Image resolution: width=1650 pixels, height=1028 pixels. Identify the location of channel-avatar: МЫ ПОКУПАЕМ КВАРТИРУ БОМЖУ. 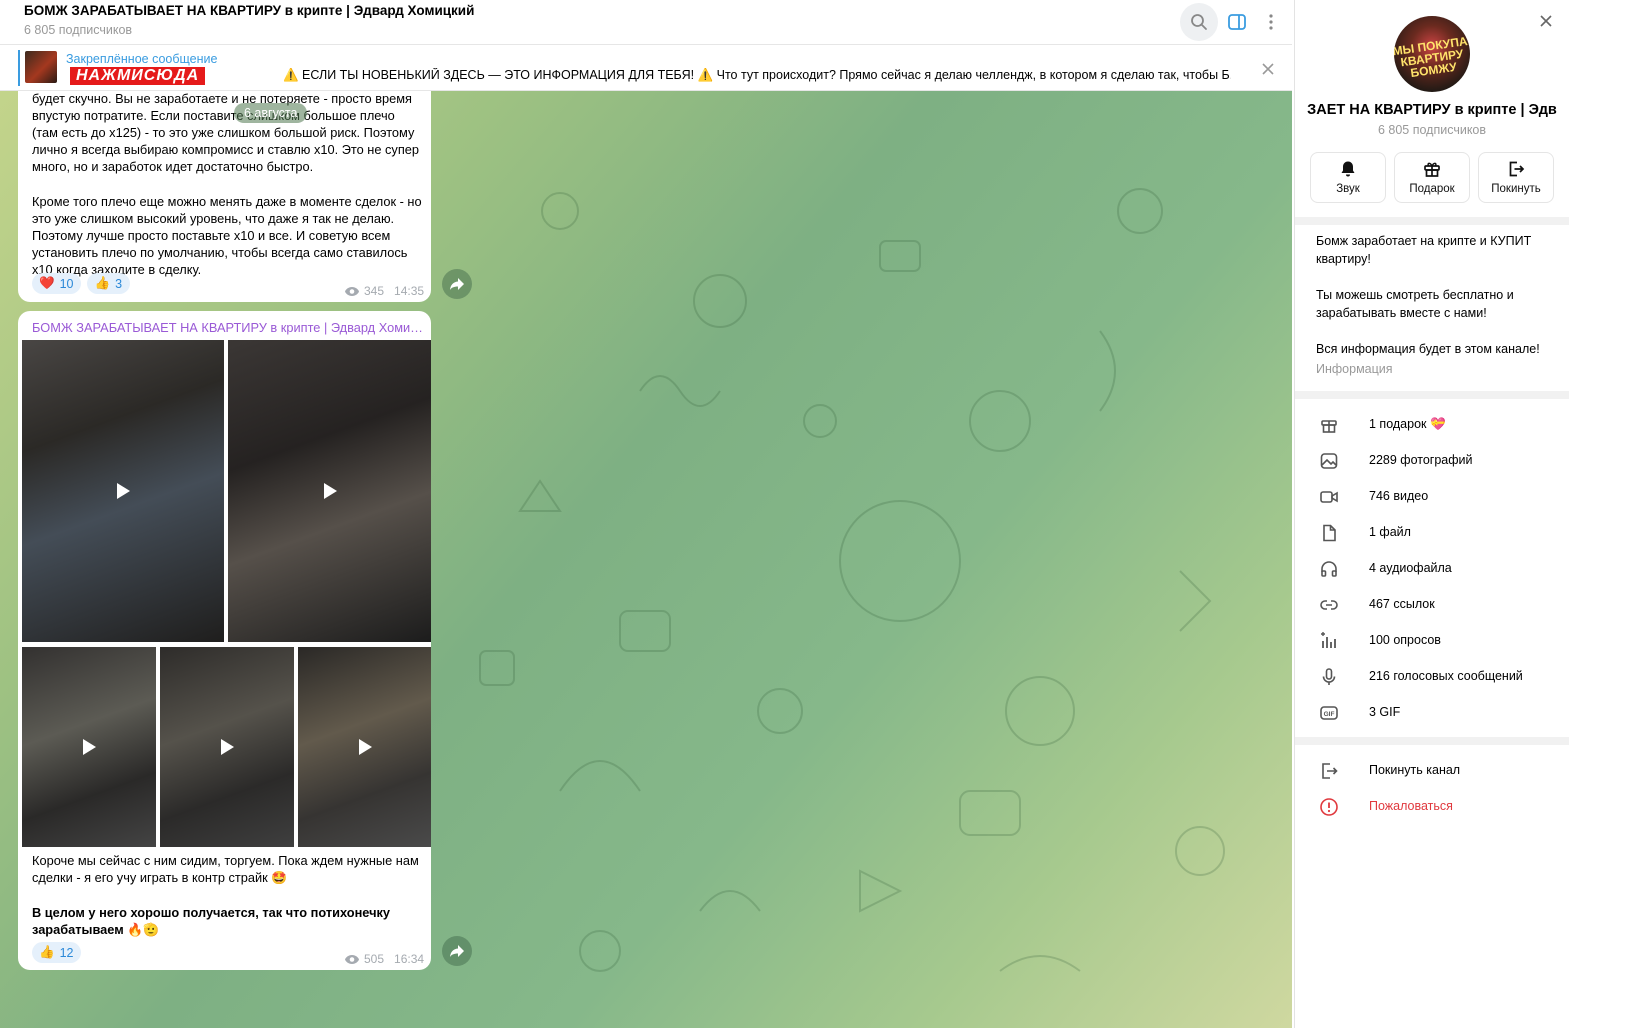
(1432, 54).